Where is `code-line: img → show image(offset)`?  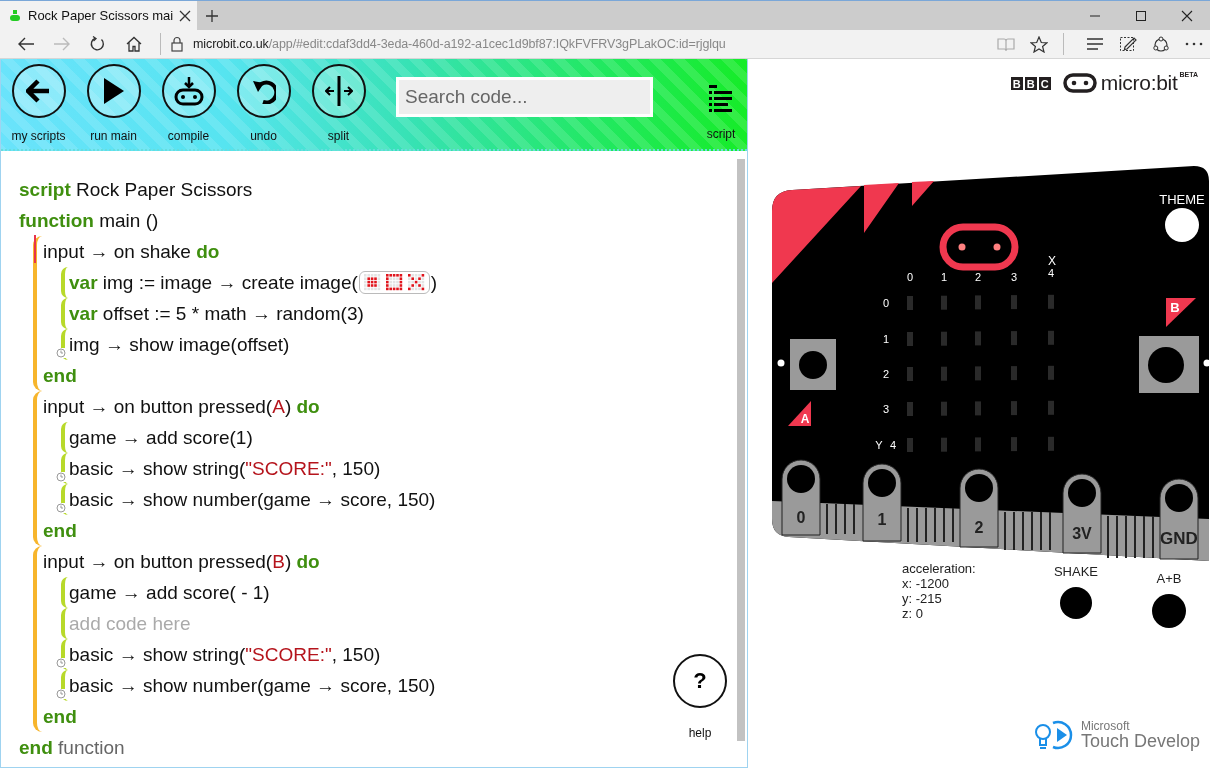 code-line: img → show image(offset) is located at coordinates (179, 344).